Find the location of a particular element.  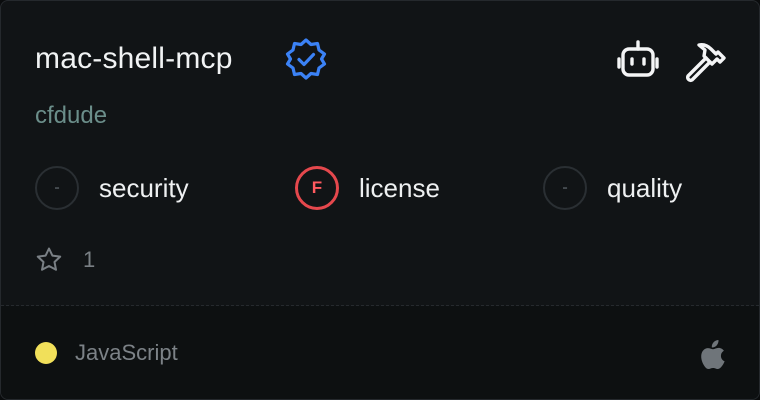

language-color-dot is located at coordinates (46, 353).